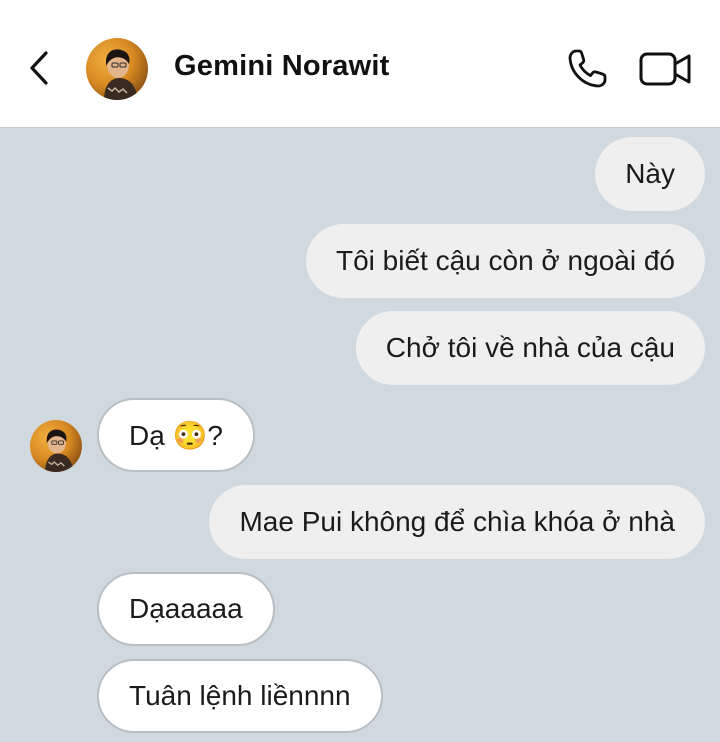 The width and height of the screenshot is (720, 742). I want to click on message-bubble-received: Tuân lệnh liềnnnn, so click(240, 696).